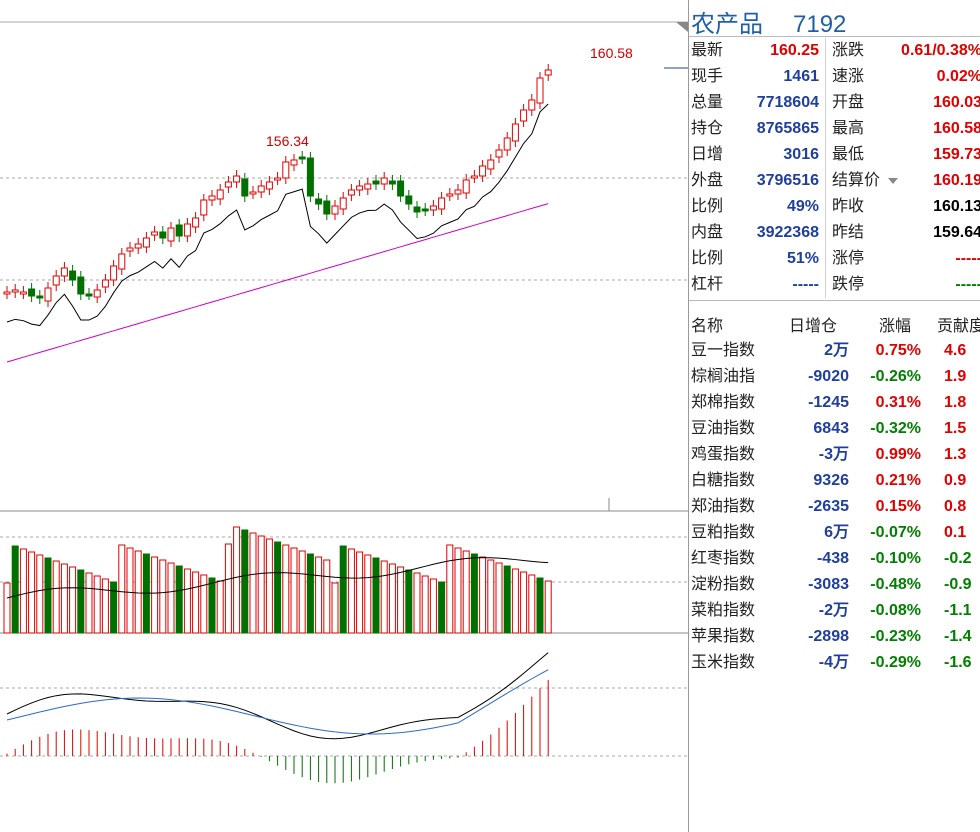  I want to click on constituent-row: 豆一指数 2万 0.75% 4.6, so click(834, 351).